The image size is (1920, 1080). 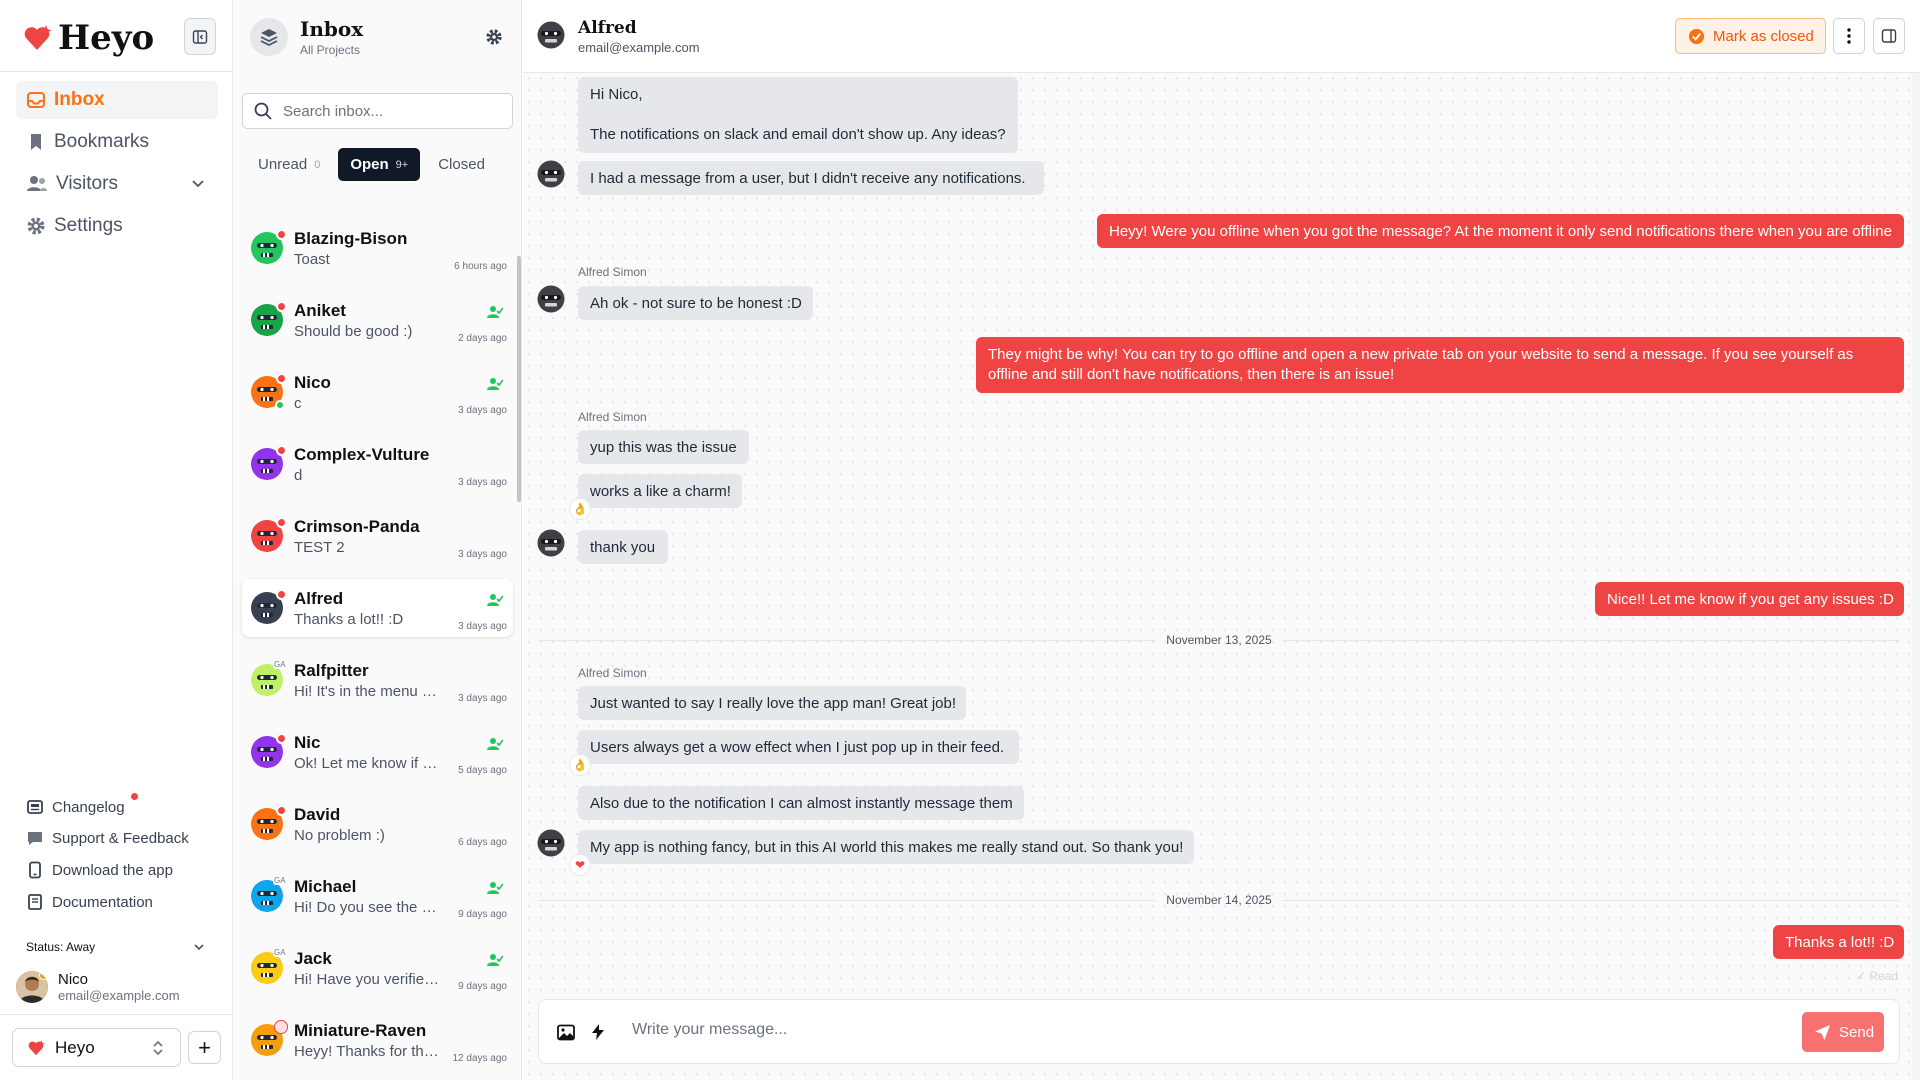 What do you see at coordinates (280, 664) in the screenshot?
I see `country-badge: GA` at bounding box center [280, 664].